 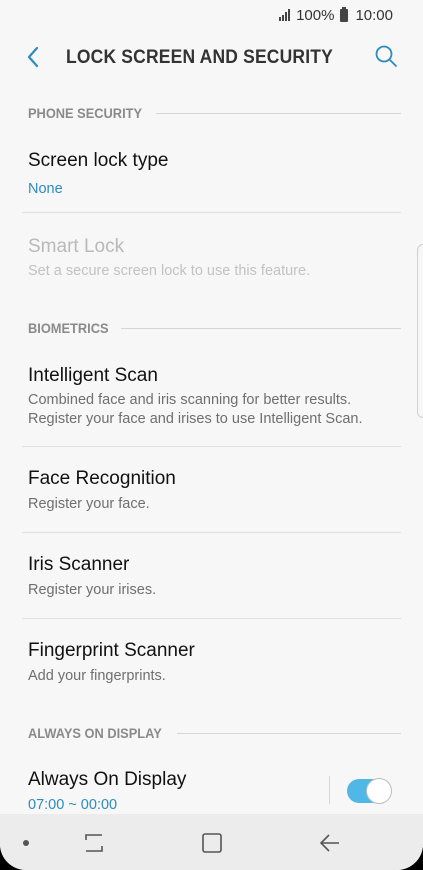 I want to click on item-title: Intelligent Scan, so click(x=93, y=375).